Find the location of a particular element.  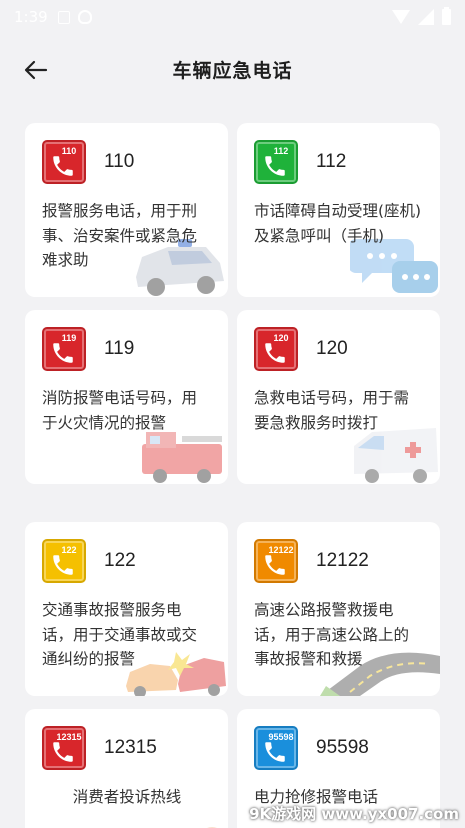

status-time: 1:39 is located at coordinates (31, 17).